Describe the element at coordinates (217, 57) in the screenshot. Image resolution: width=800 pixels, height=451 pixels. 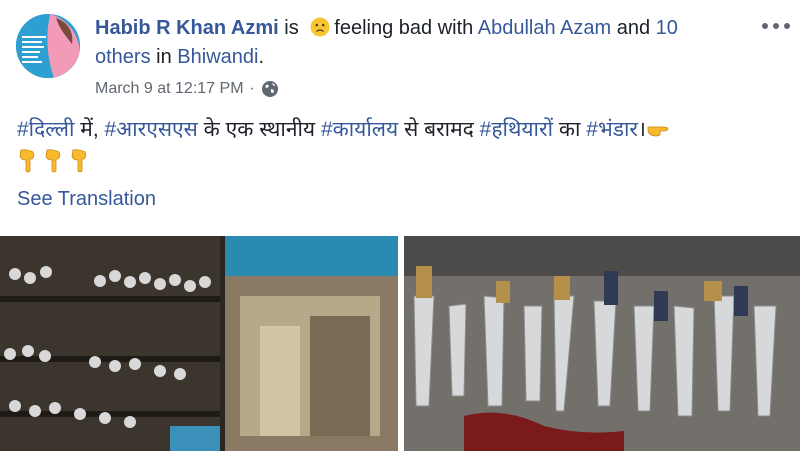
I see `location-link: Bhiwandi` at that location.